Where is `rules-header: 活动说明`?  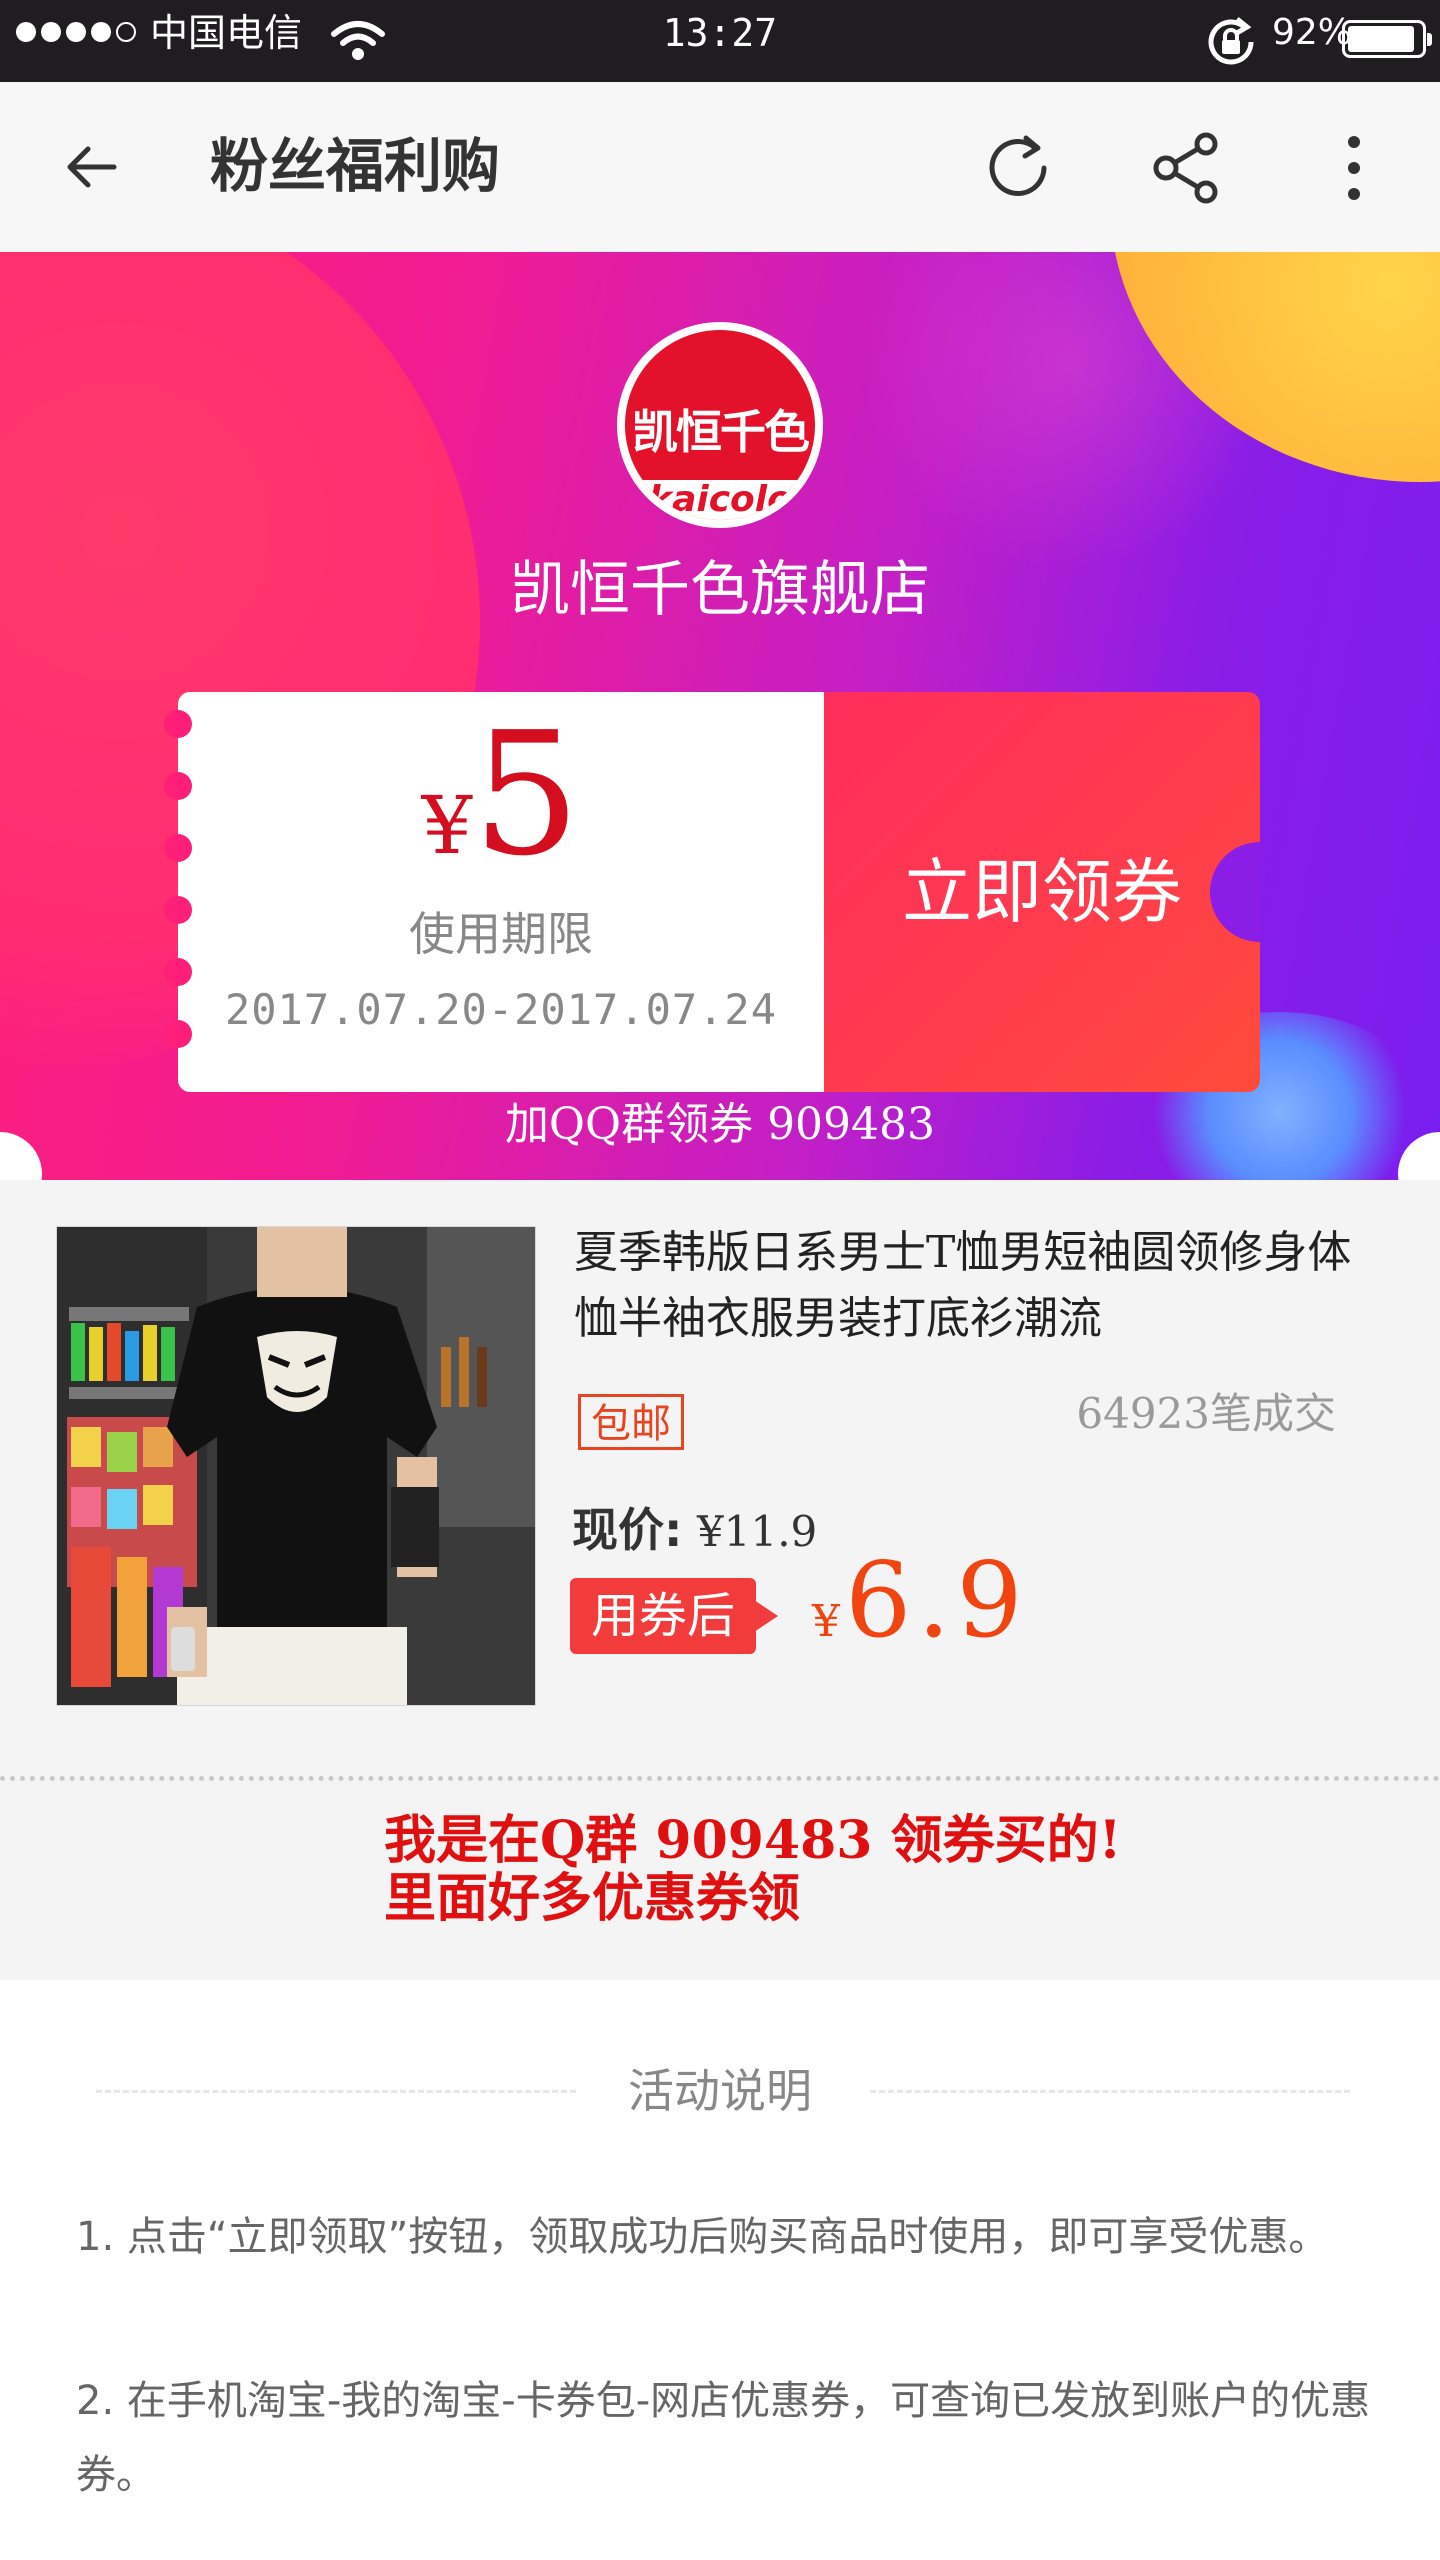
rules-header: 活动说明 is located at coordinates (720, 2091).